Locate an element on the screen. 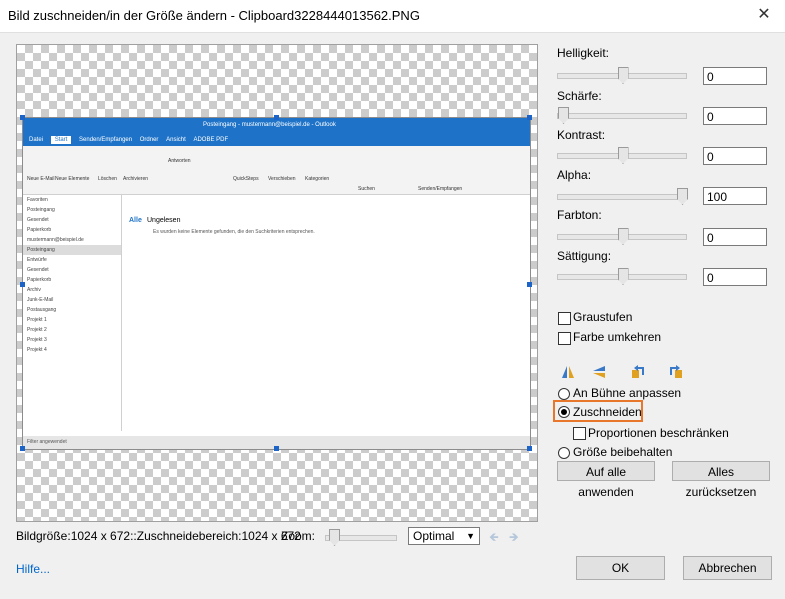 Image resolution: width=785 pixels, height=599 pixels. arrow-left-icon: 🡸 is located at coordinates (494, 538).